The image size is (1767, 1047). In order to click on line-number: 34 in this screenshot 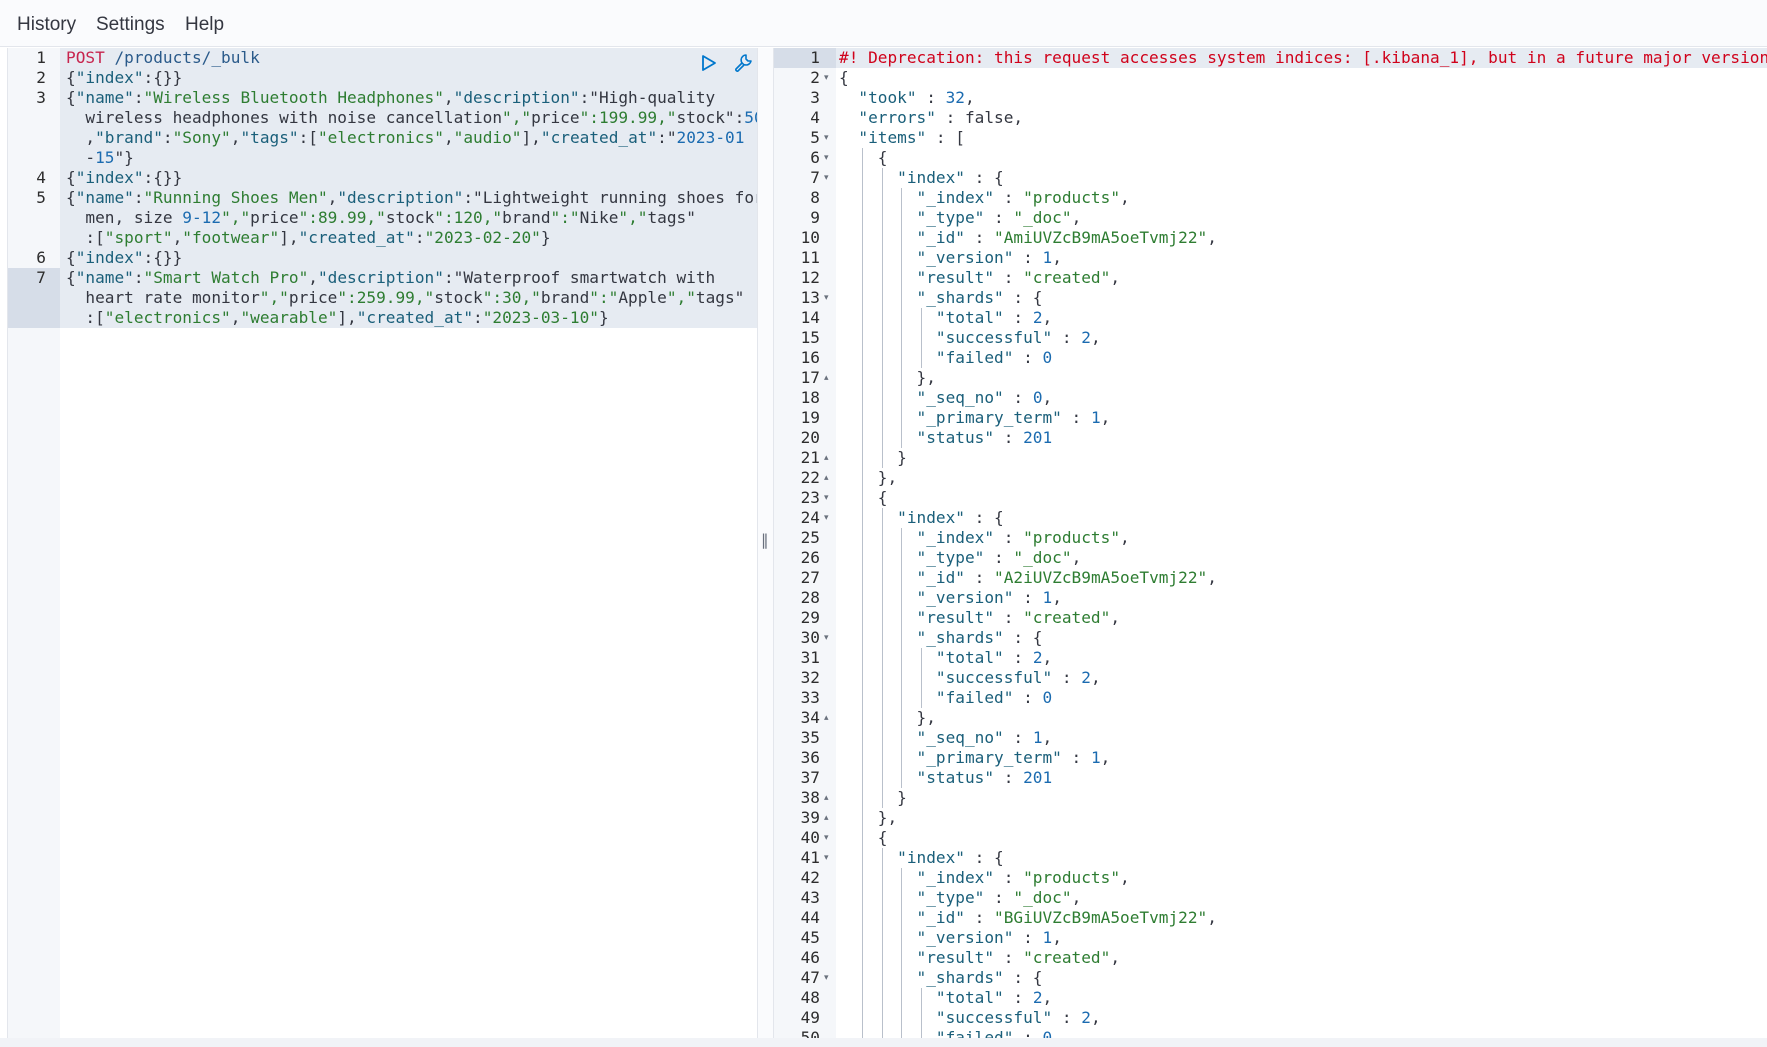, I will do `click(810, 717)`.